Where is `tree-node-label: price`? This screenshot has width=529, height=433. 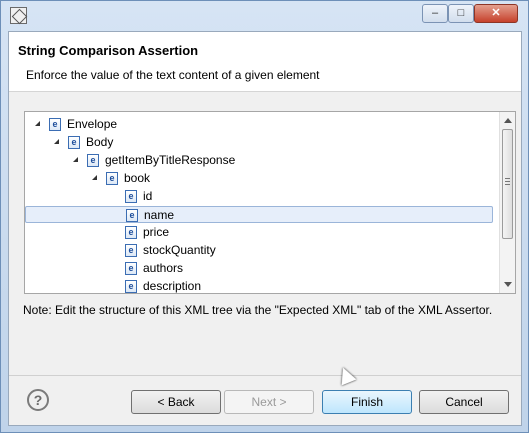 tree-node-label: price is located at coordinates (156, 232).